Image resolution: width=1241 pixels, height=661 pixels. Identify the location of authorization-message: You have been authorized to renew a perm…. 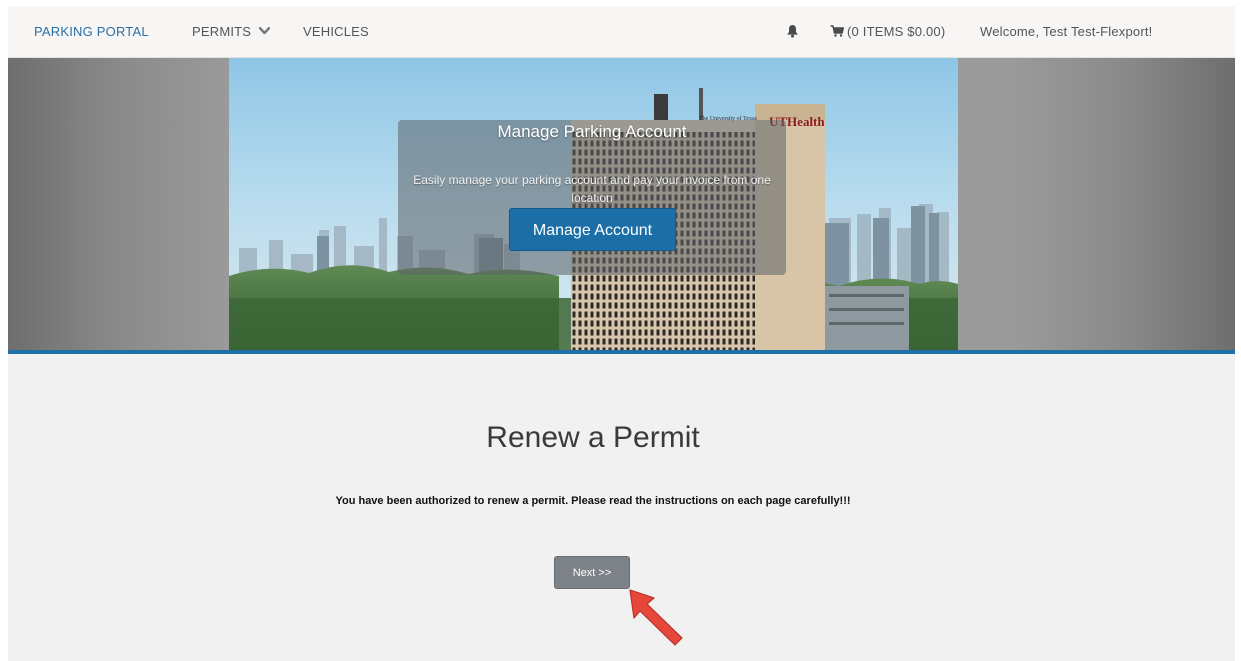
(593, 501).